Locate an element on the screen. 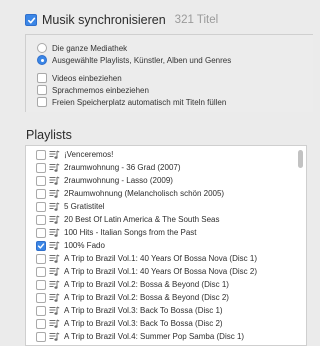  include-videos-checkbox is located at coordinates (42, 78).